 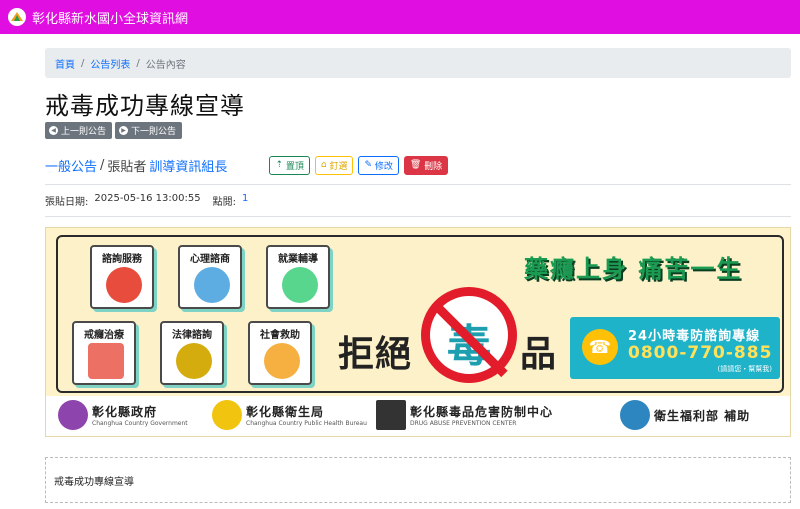 I want to click on hotline-number: 0800-770-885, so click(x=700, y=353).